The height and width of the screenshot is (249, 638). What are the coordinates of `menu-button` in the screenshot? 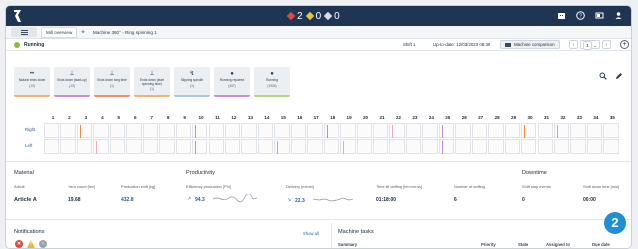 It's located at (24, 32).